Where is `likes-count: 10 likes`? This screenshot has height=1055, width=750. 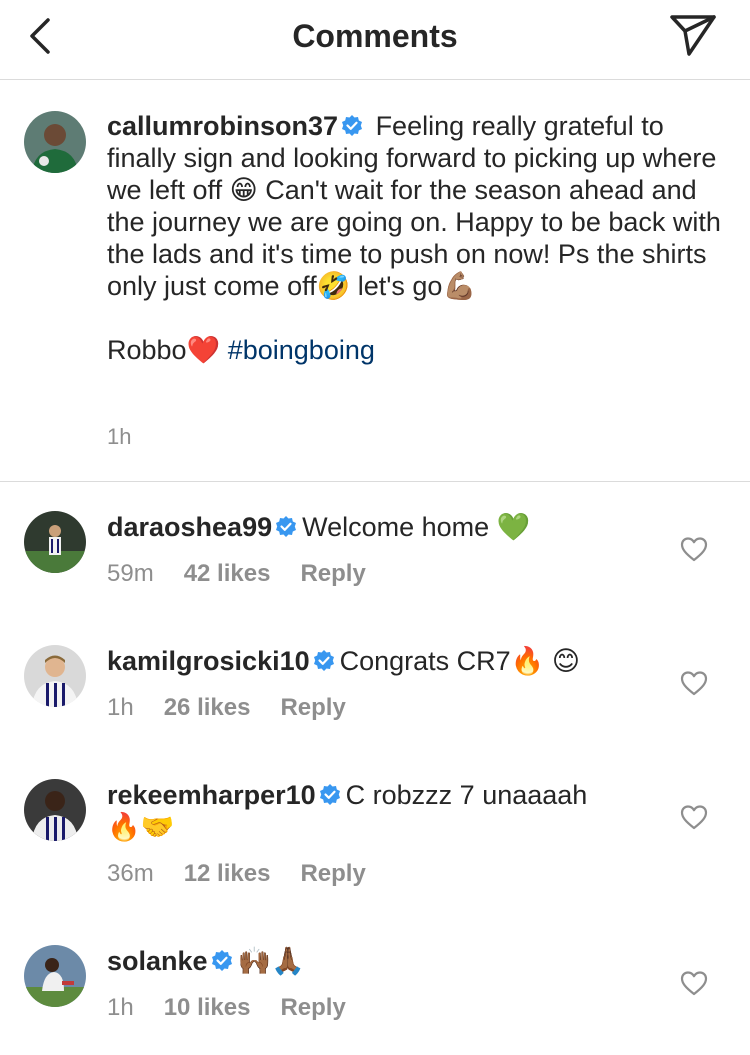 likes-count: 10 likes is located at coordinates (207, 1007).